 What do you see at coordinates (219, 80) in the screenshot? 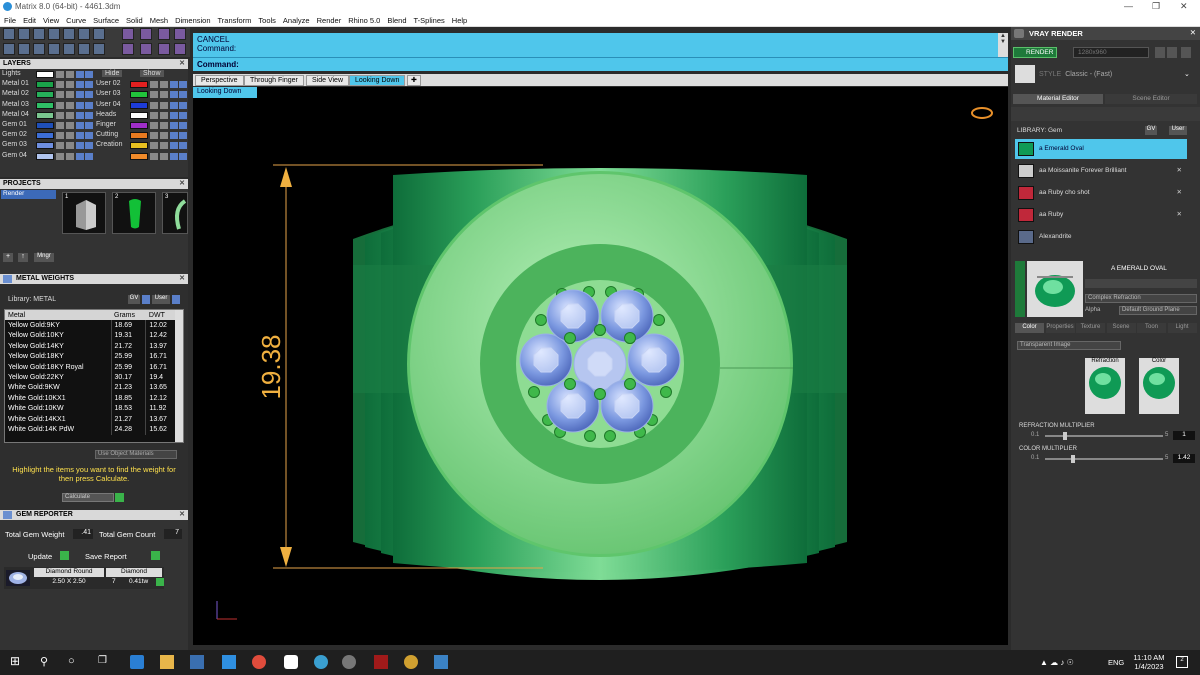
I see `tab-perspective: Perspective` at bounding box center [219, 80].